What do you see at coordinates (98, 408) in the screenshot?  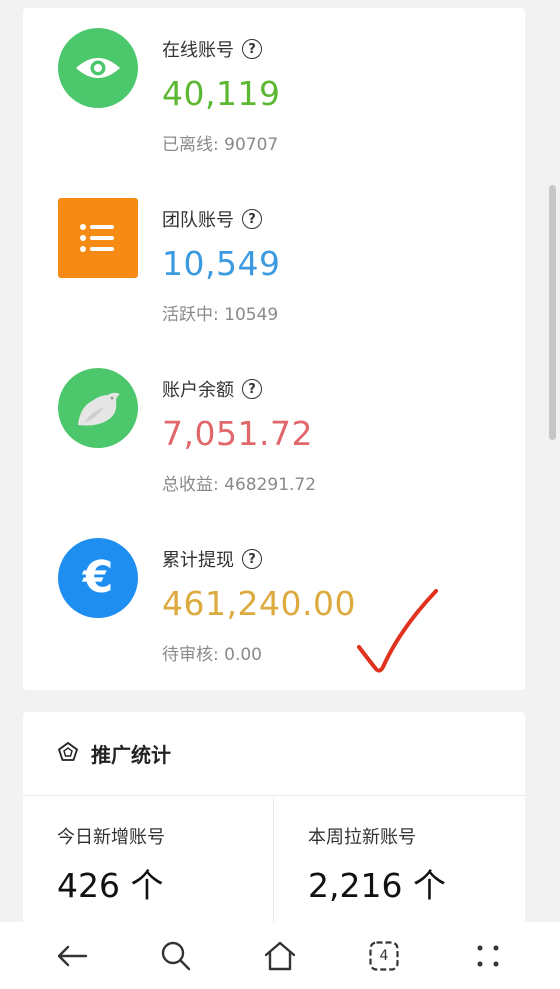 I see `bird-icon` at bounding box center [98, 408].